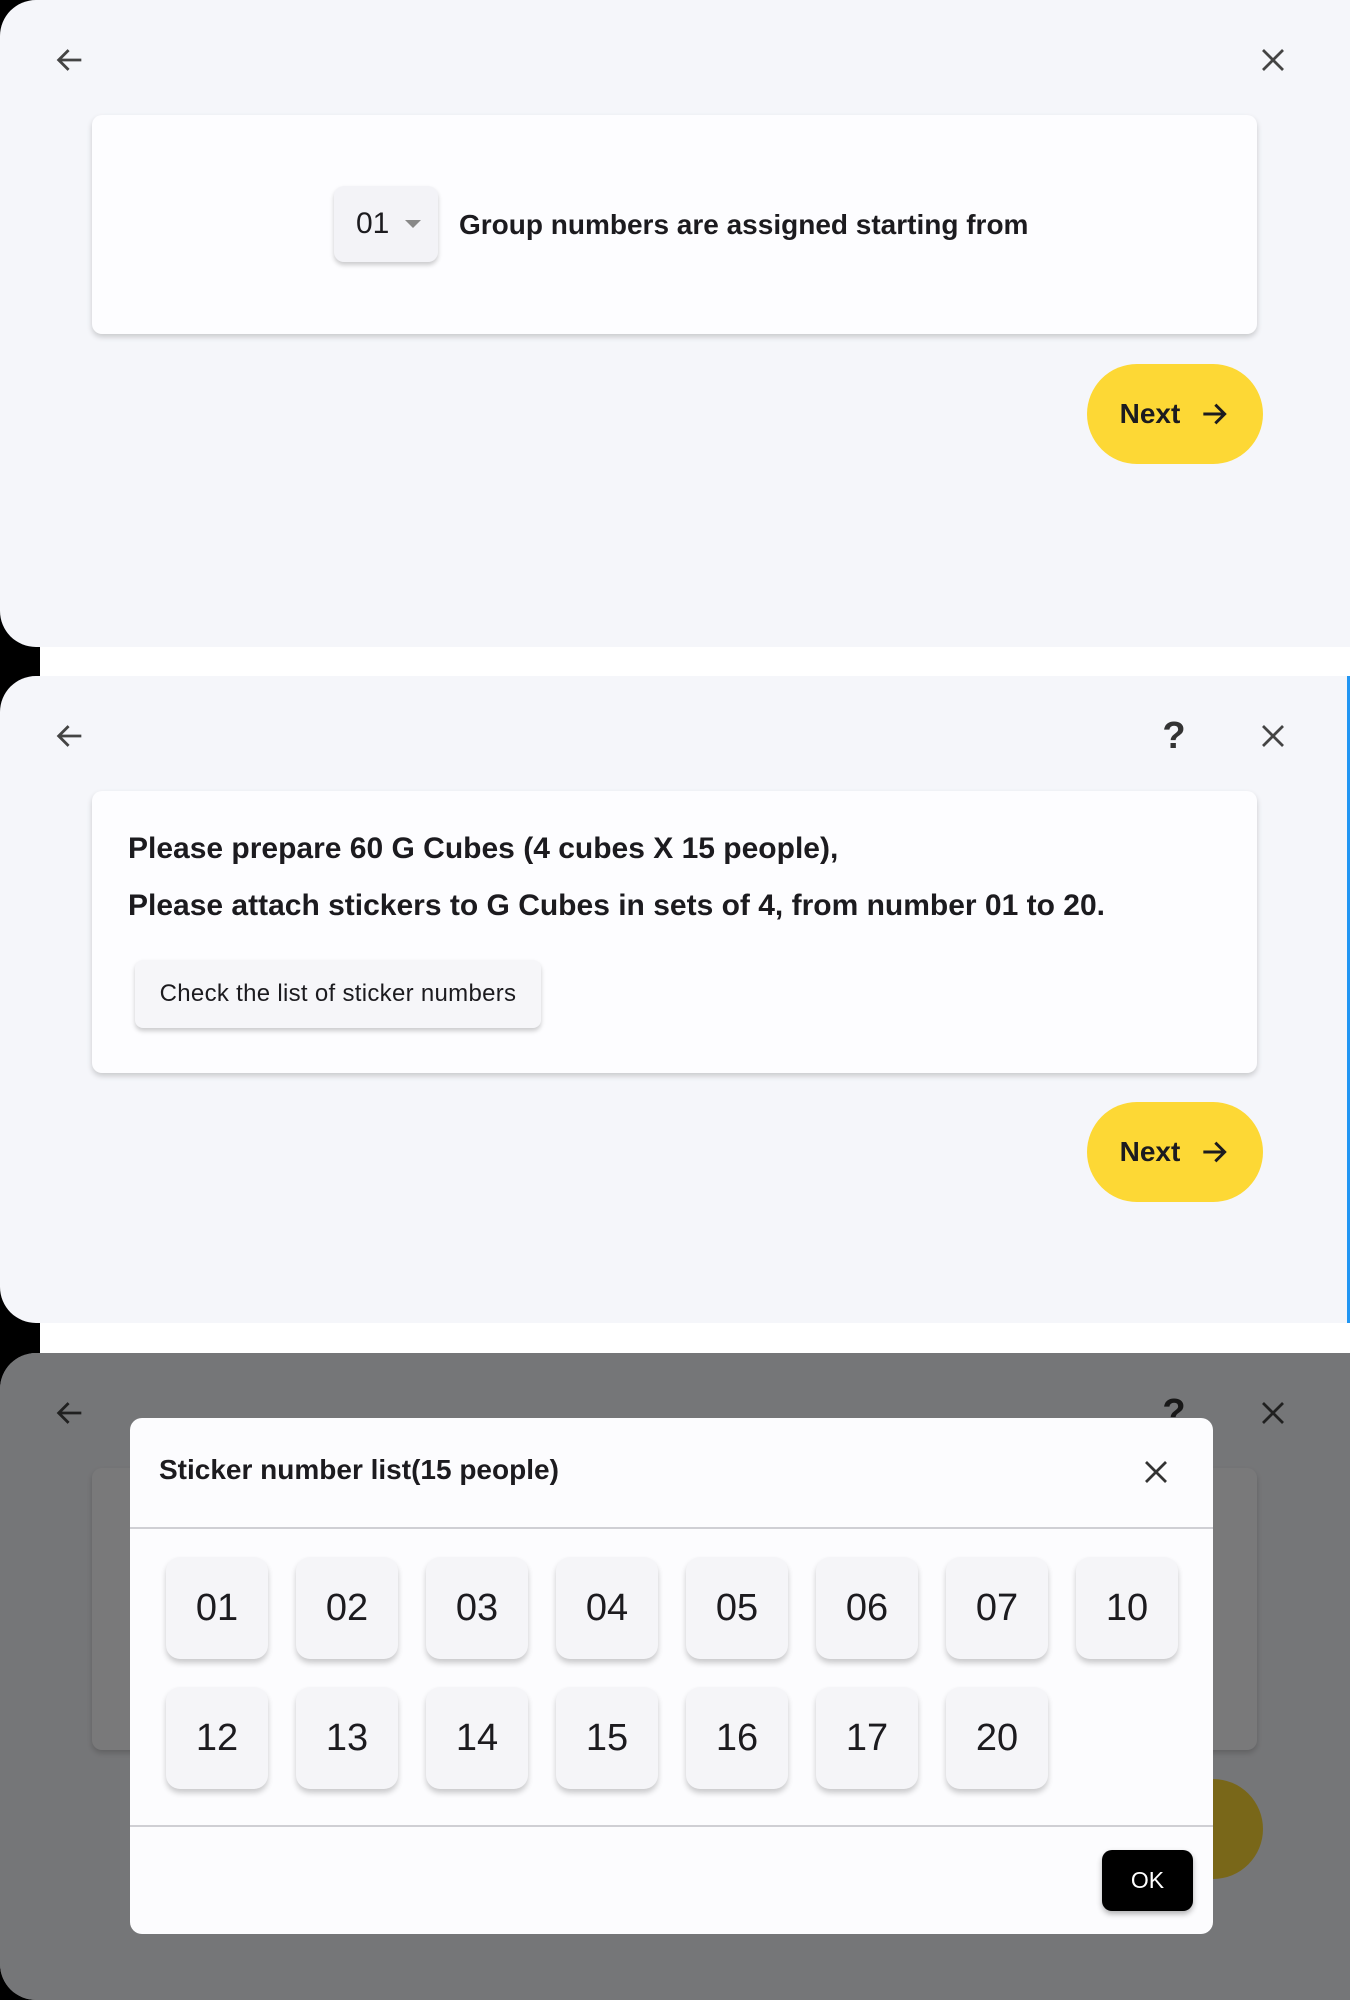 Image resolution: width=1350 pixels, height=2000 pixels. I want to click on sticker-number-chip: 06, so click(867, 1608).